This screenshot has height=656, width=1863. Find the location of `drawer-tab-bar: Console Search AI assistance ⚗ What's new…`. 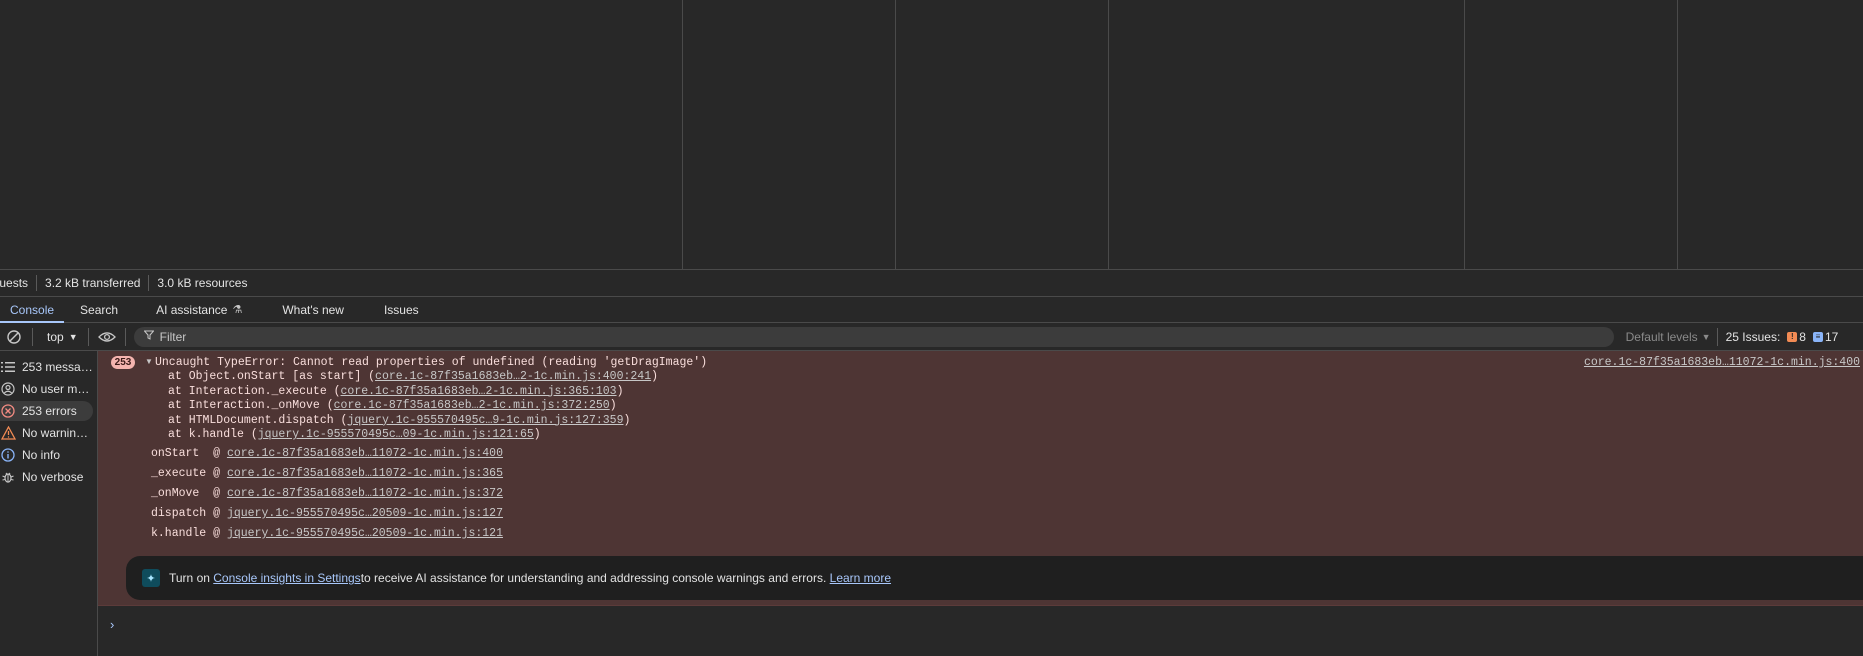

drawer-tab-bar: Console Search AI assistance ⚗ What's new… is located at coordinates (931, 310).